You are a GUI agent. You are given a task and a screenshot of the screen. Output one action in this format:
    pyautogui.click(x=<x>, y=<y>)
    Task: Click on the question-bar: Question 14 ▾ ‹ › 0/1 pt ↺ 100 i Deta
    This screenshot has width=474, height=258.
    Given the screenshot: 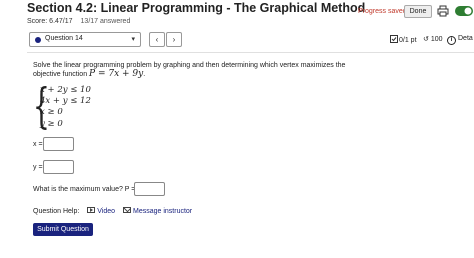 What is the action you would take?
    pyautogui.click(x=250, y=40)
    